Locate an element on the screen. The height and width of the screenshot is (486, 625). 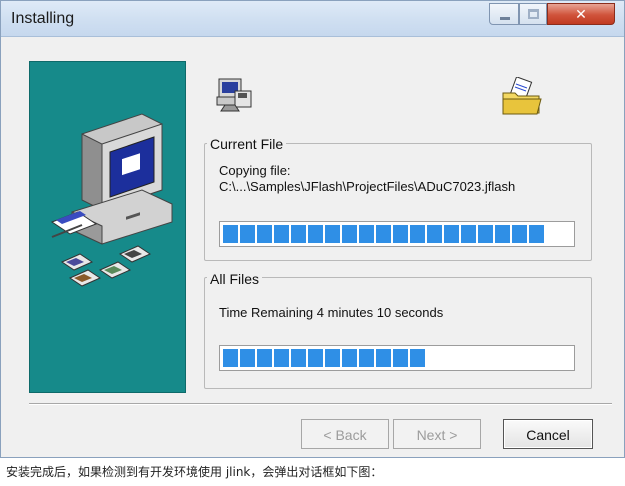
next-button: Next > is located at coordinates (437, 434).